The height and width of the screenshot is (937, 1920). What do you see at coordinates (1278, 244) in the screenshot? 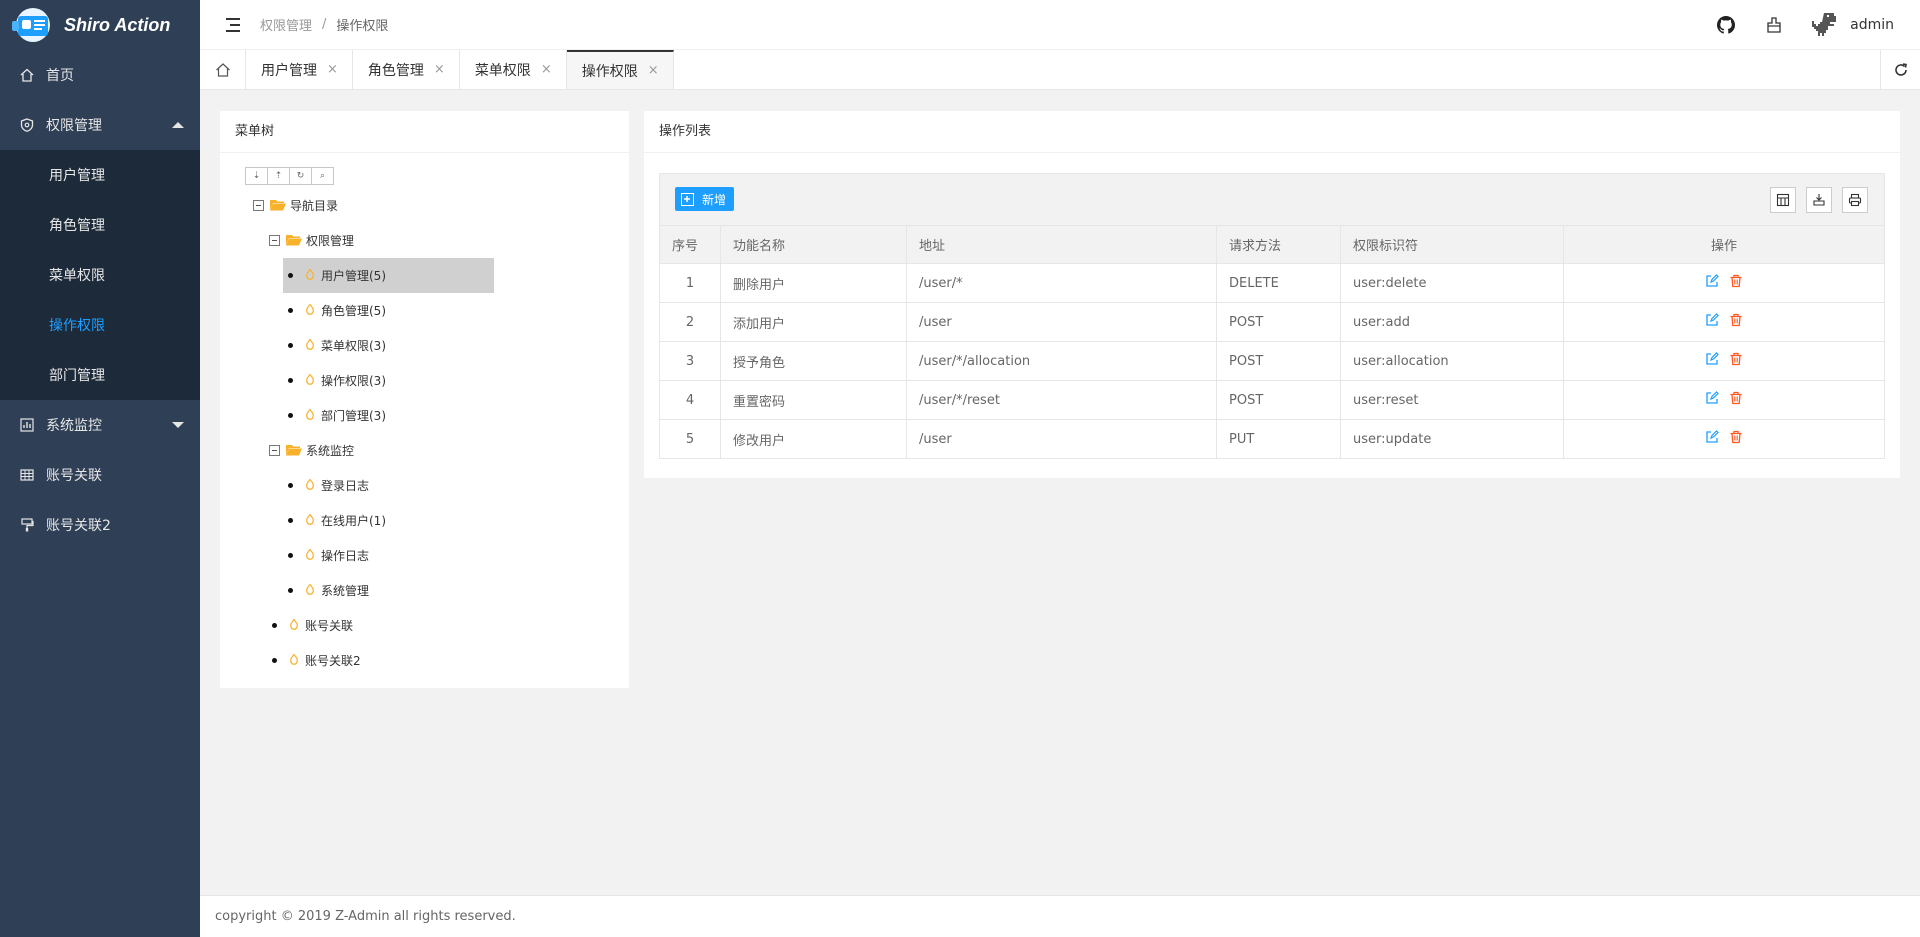
I see `column-header: 请求方法` at bounding box center [1278, 244].